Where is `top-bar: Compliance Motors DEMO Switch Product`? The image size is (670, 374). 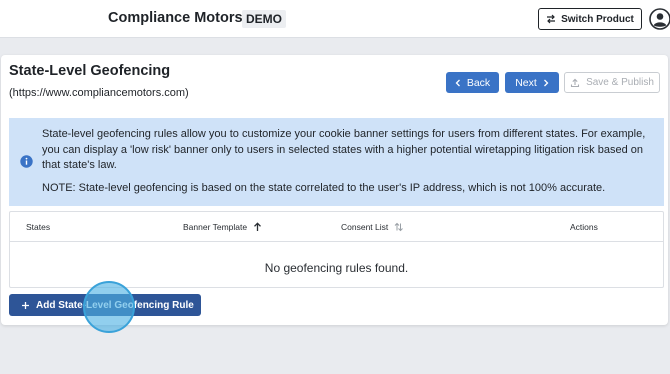 top-bar: Compliance Motors DEMO Switch Product is located at coordinates (335, 19).